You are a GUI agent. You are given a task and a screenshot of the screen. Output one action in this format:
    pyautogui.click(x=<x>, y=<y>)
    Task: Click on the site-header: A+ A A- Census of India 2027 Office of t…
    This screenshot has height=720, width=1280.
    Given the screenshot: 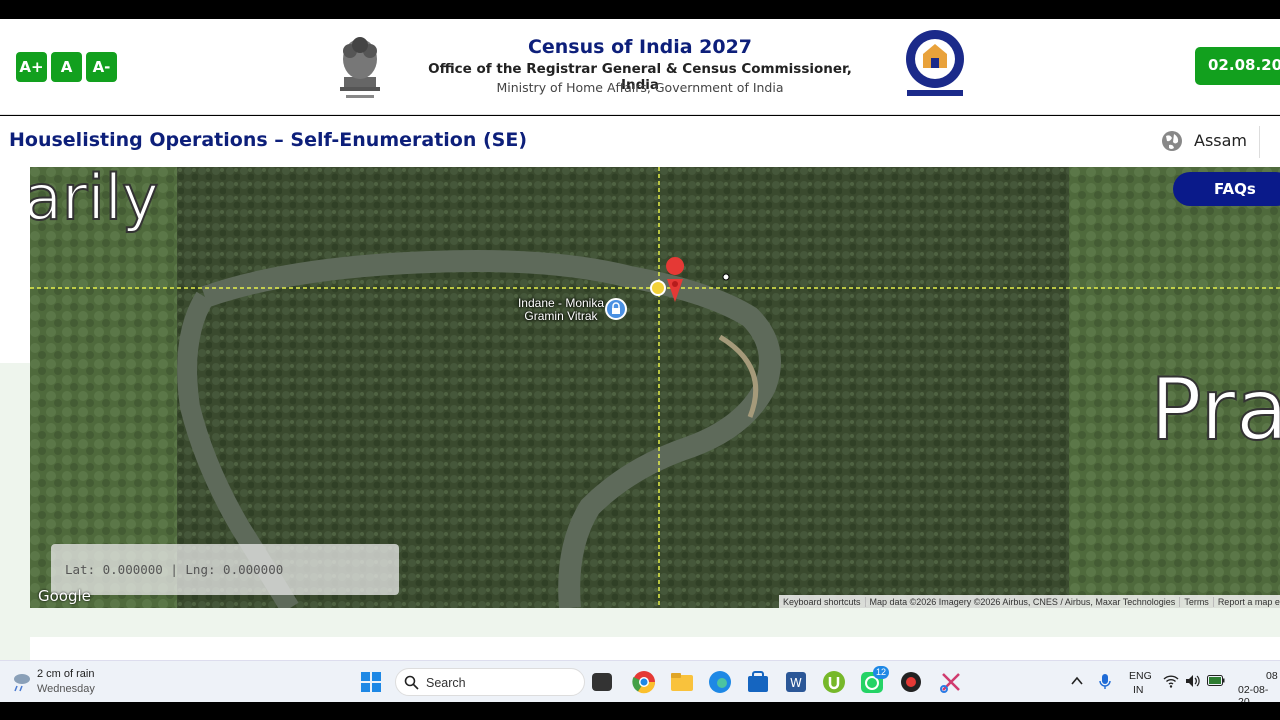 What is the action you would take?
    pyautogui.click(x=640, y=67)
    